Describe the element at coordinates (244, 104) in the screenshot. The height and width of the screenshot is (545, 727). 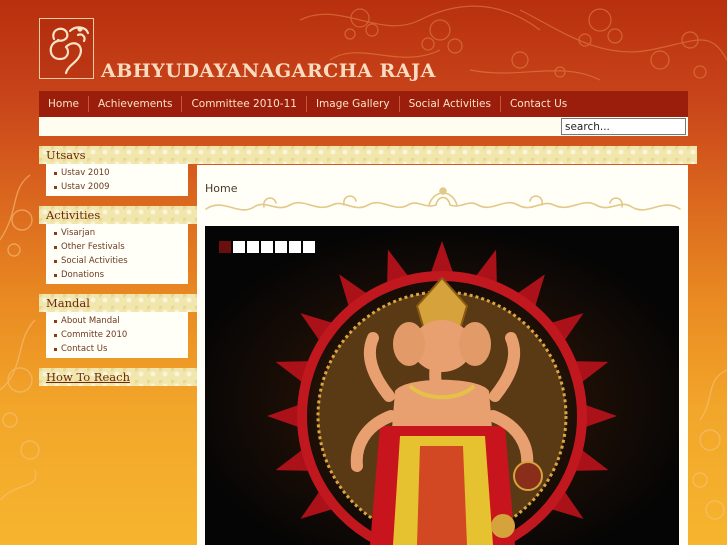
I see `nav-committee: Committee 2010-11` at that location.